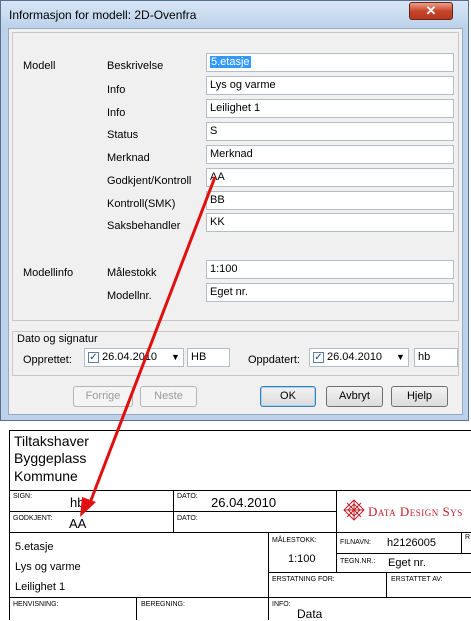 The image size is (471, 621). I want to click on updated-date-picker: ✓ 26.04.2010 ▼, so click(359, 357).